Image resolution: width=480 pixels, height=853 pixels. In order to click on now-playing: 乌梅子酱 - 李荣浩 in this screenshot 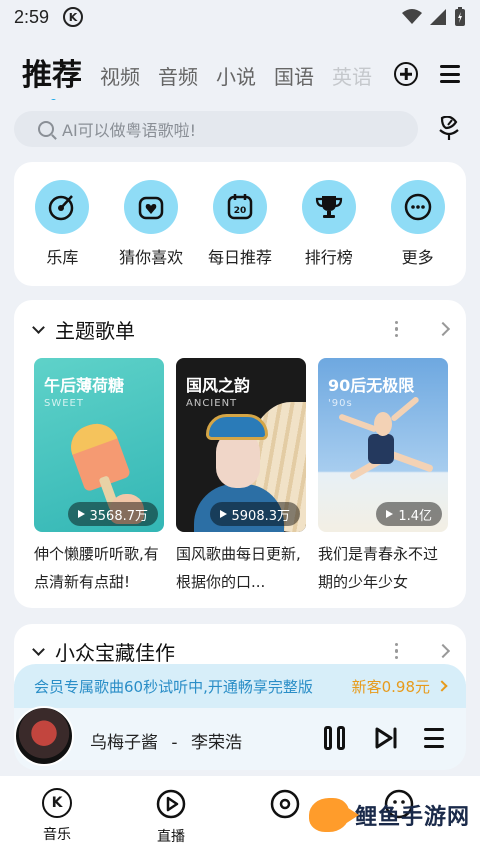, I will do `click(166, 740)`.